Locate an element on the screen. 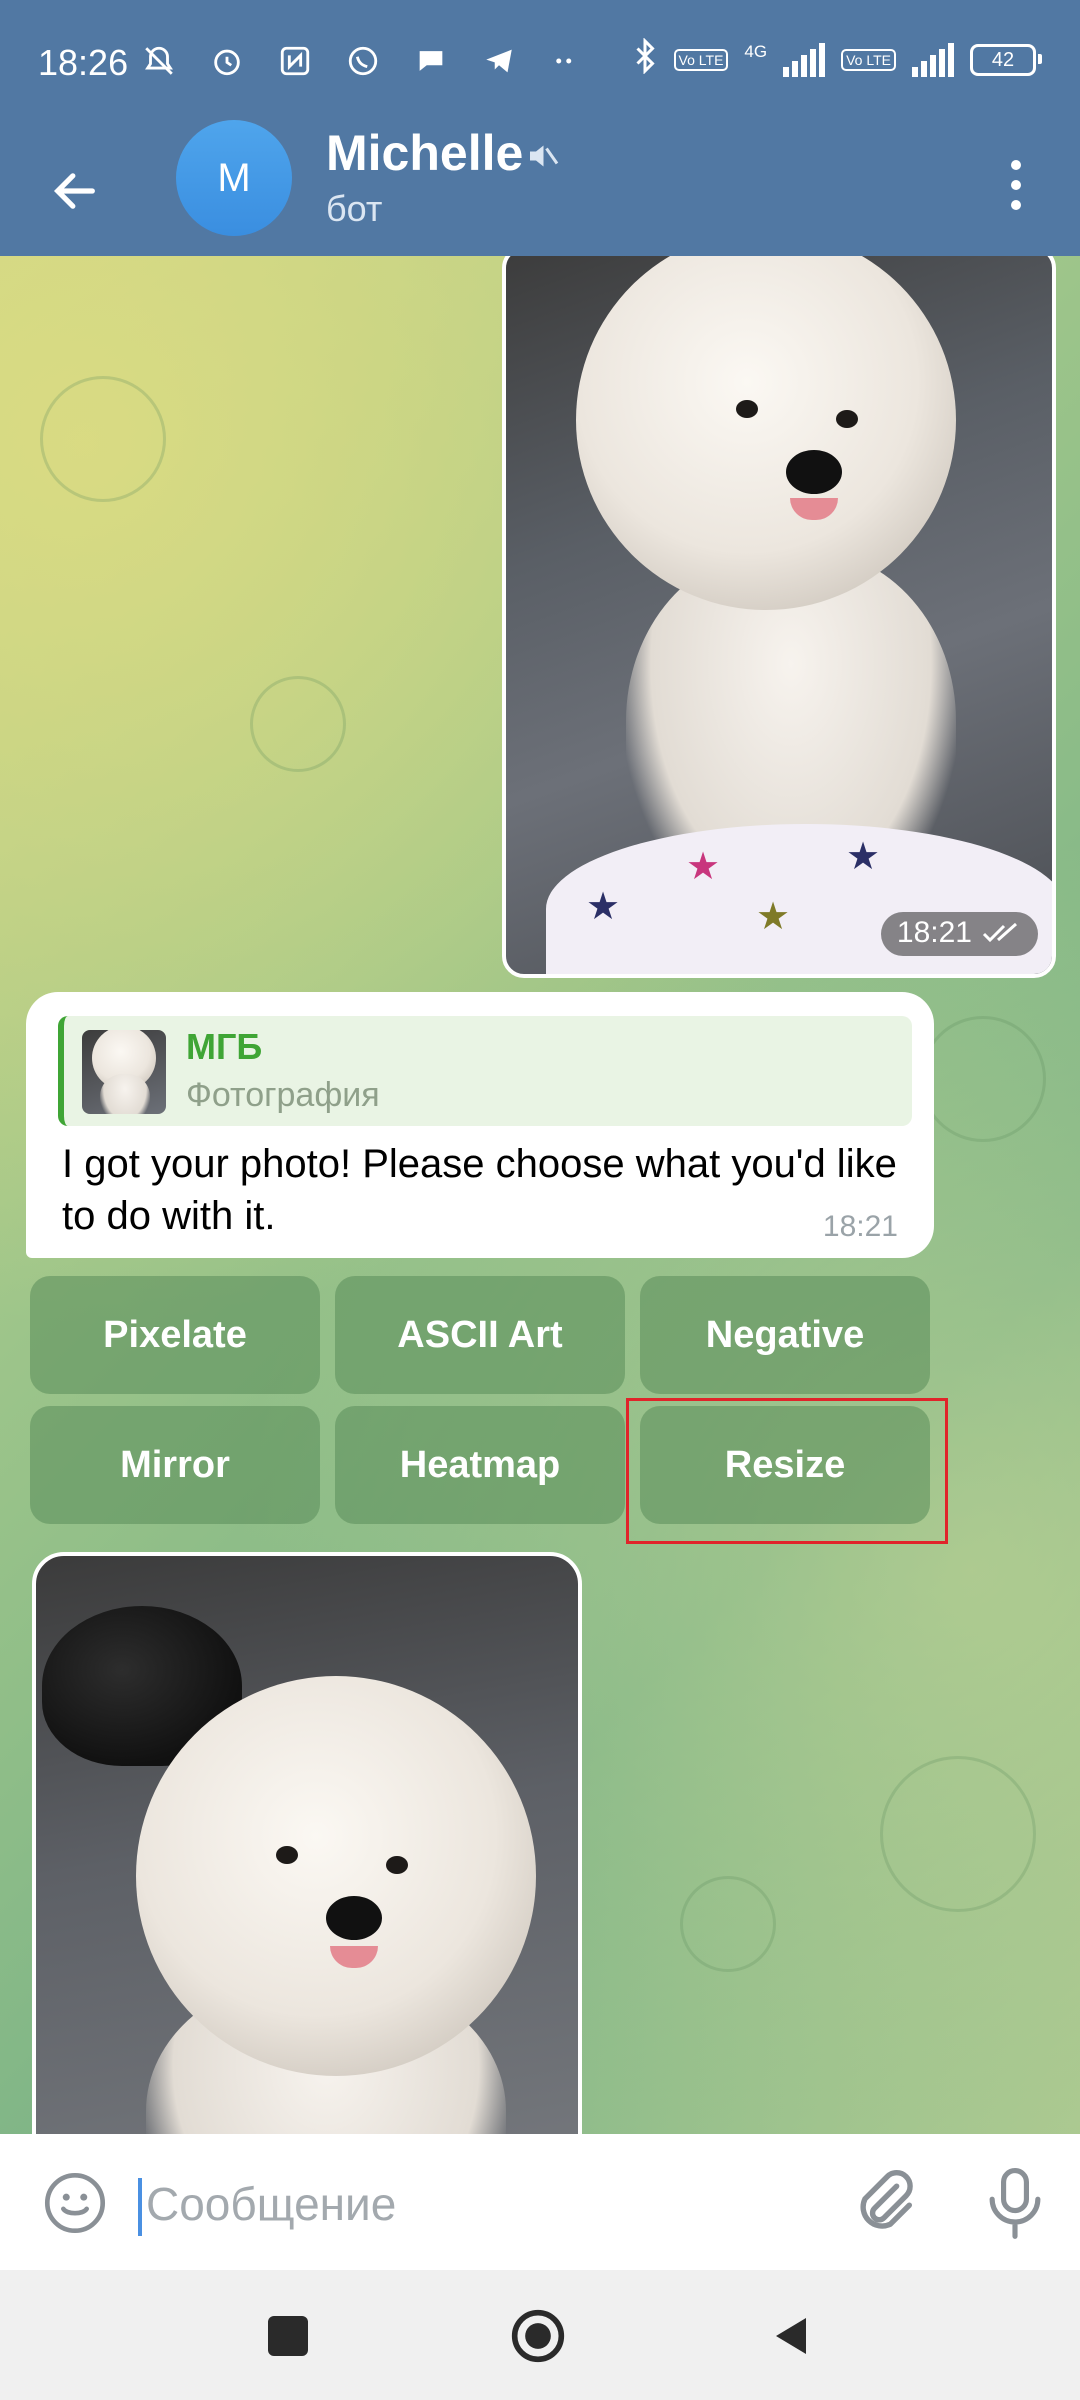  message-input-bar is located at coordinates (540, 2202).